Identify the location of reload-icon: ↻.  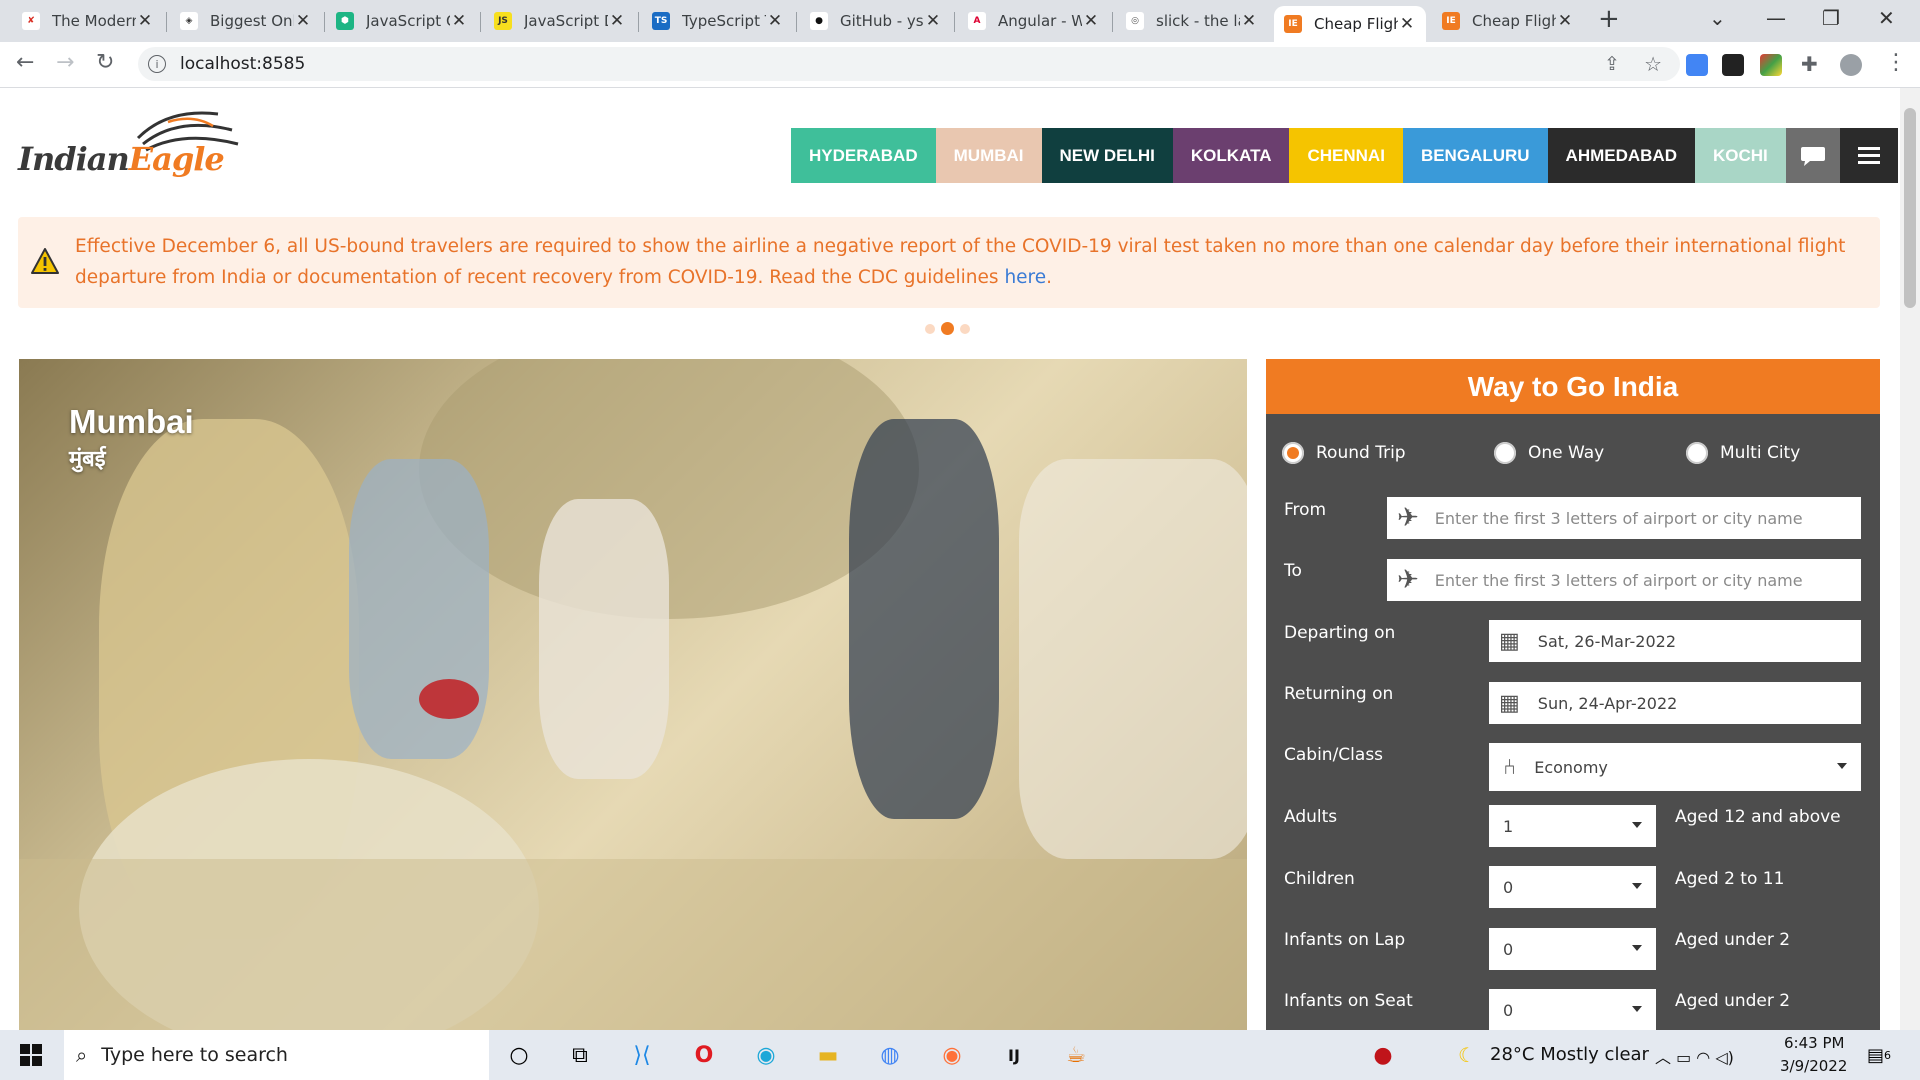
(105, 62).